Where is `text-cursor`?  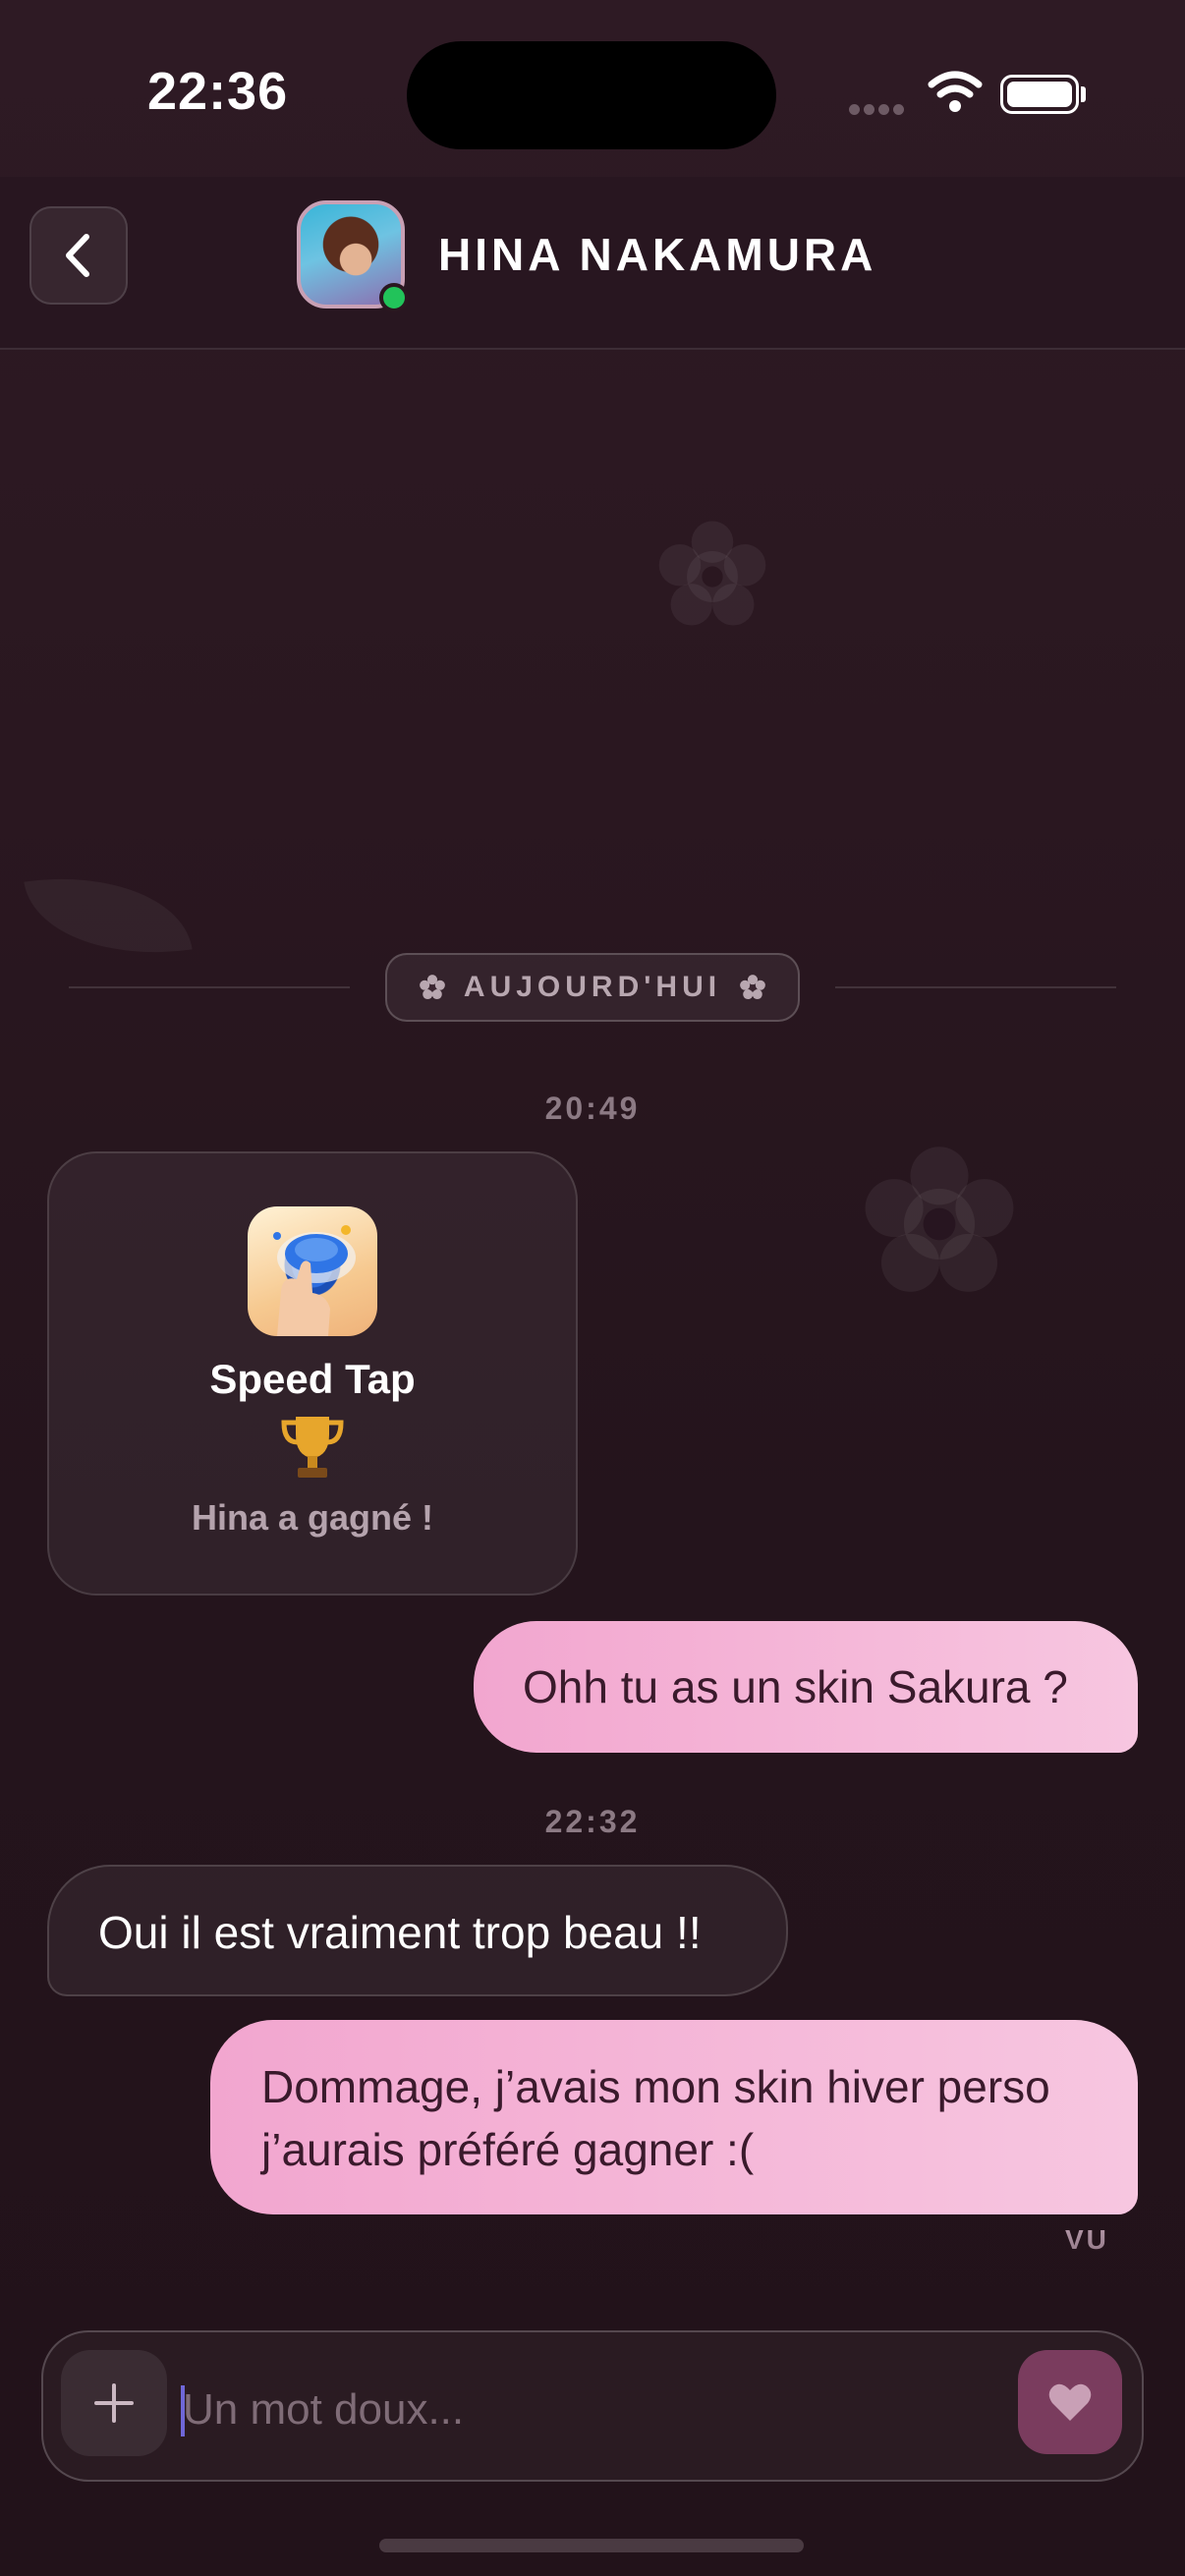 text-cursor is located at coordinates (183, 2410).